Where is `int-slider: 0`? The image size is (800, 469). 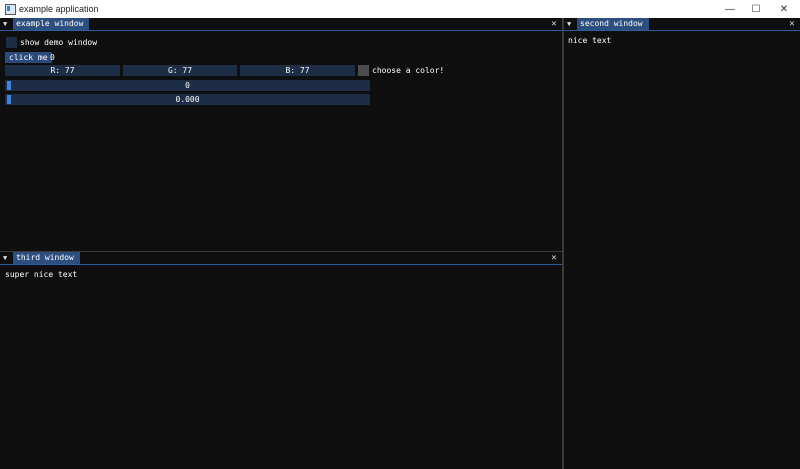
int-slider: 0 is located at coordinates (187, 85).